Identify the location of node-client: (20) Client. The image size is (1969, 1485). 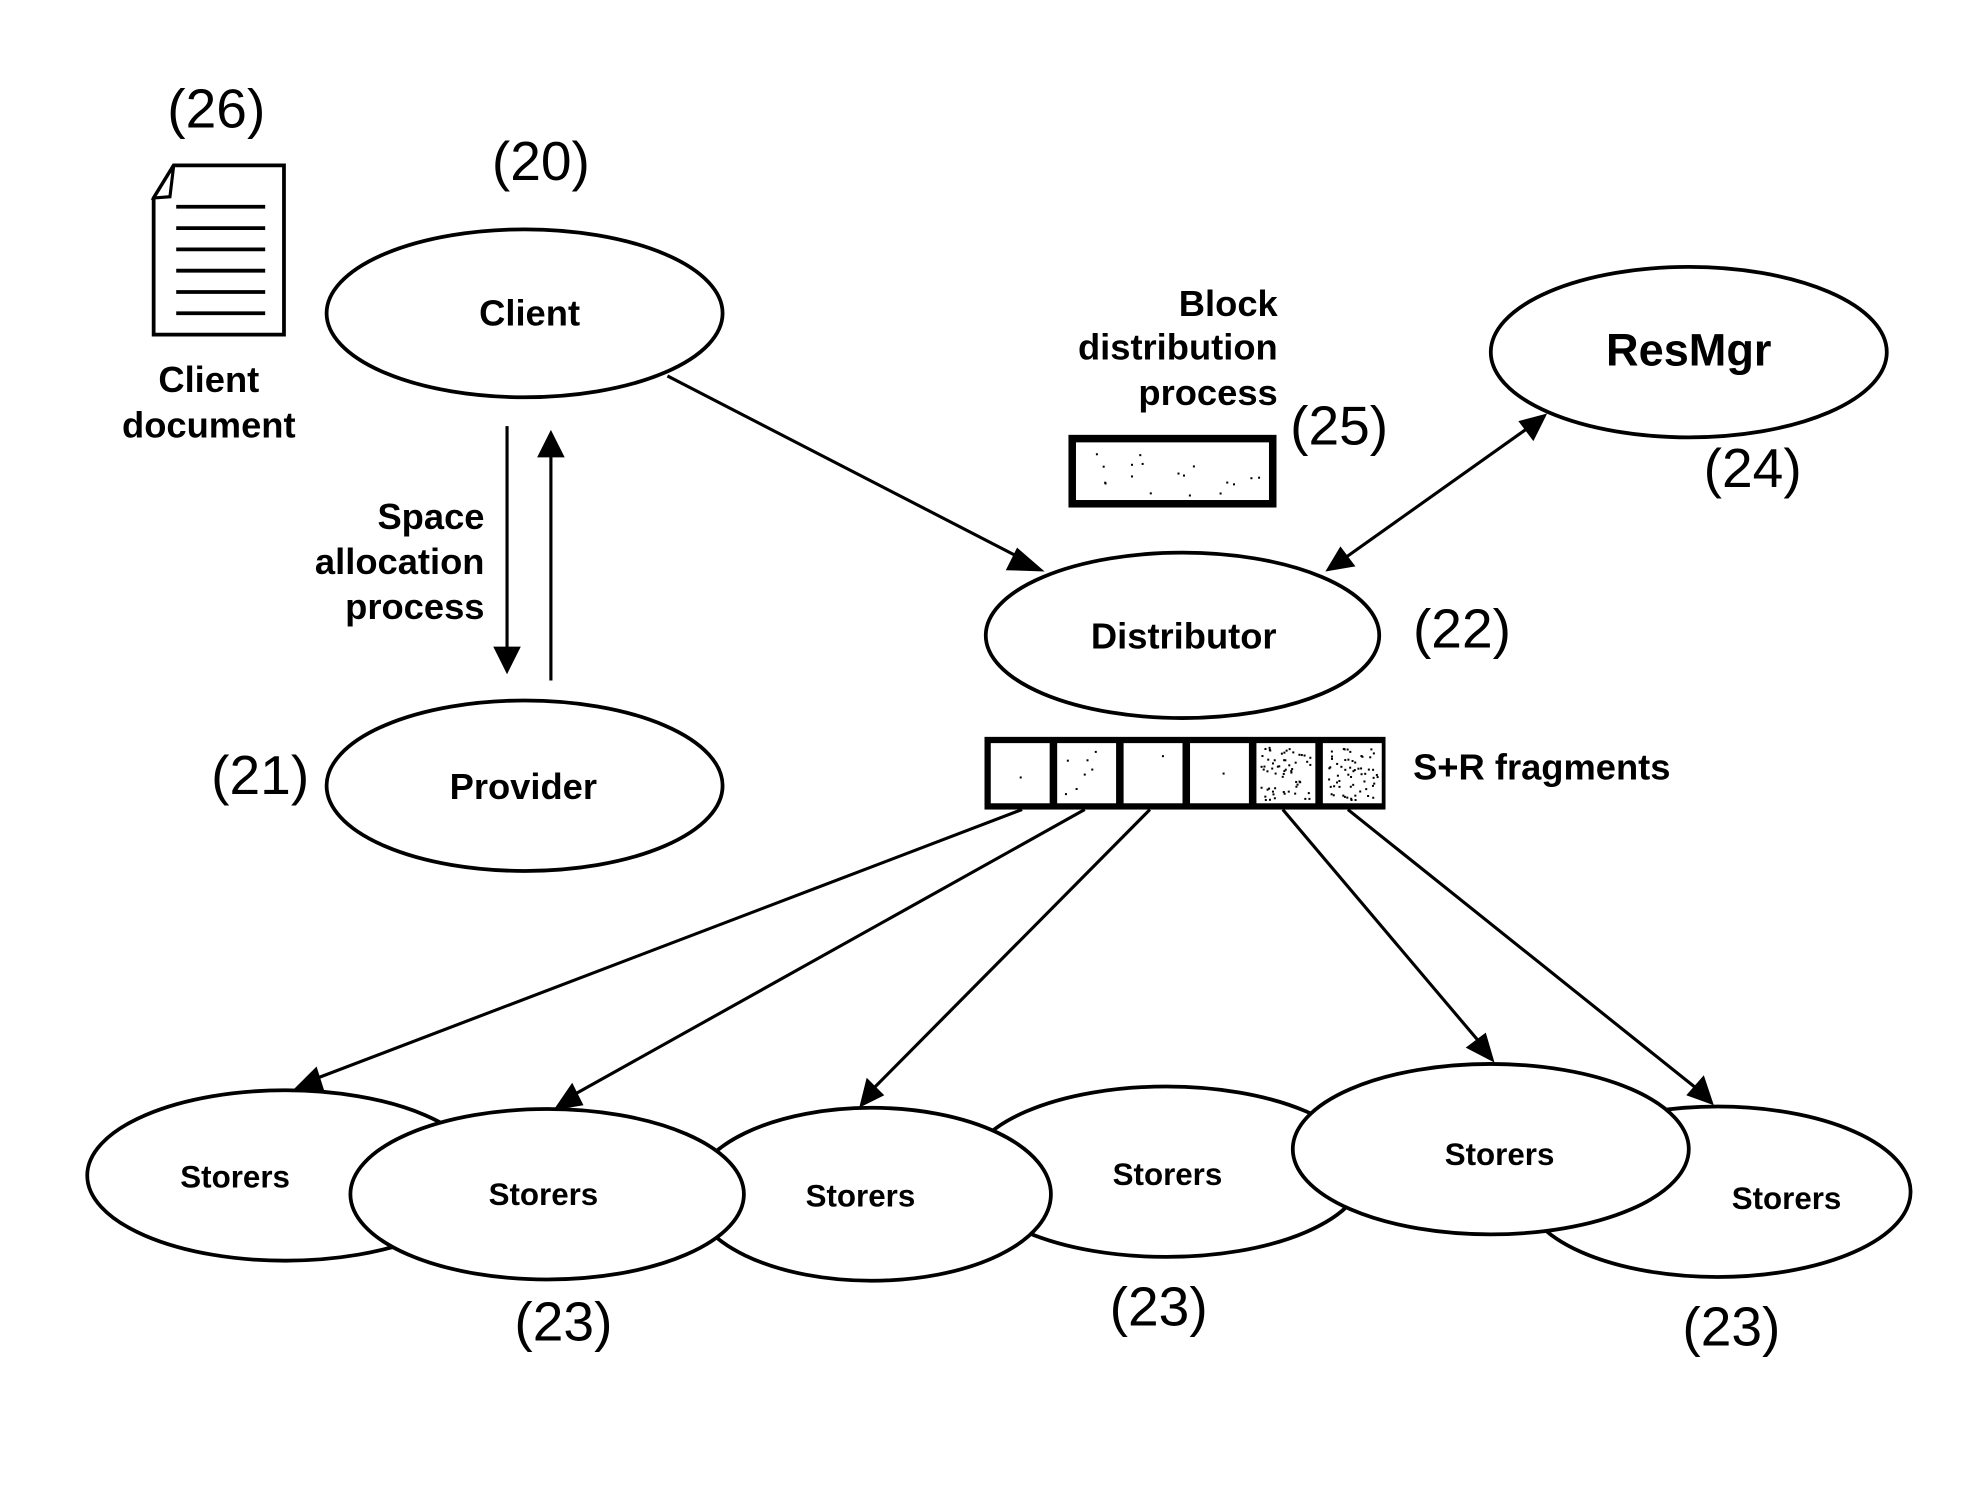
(524, 265).